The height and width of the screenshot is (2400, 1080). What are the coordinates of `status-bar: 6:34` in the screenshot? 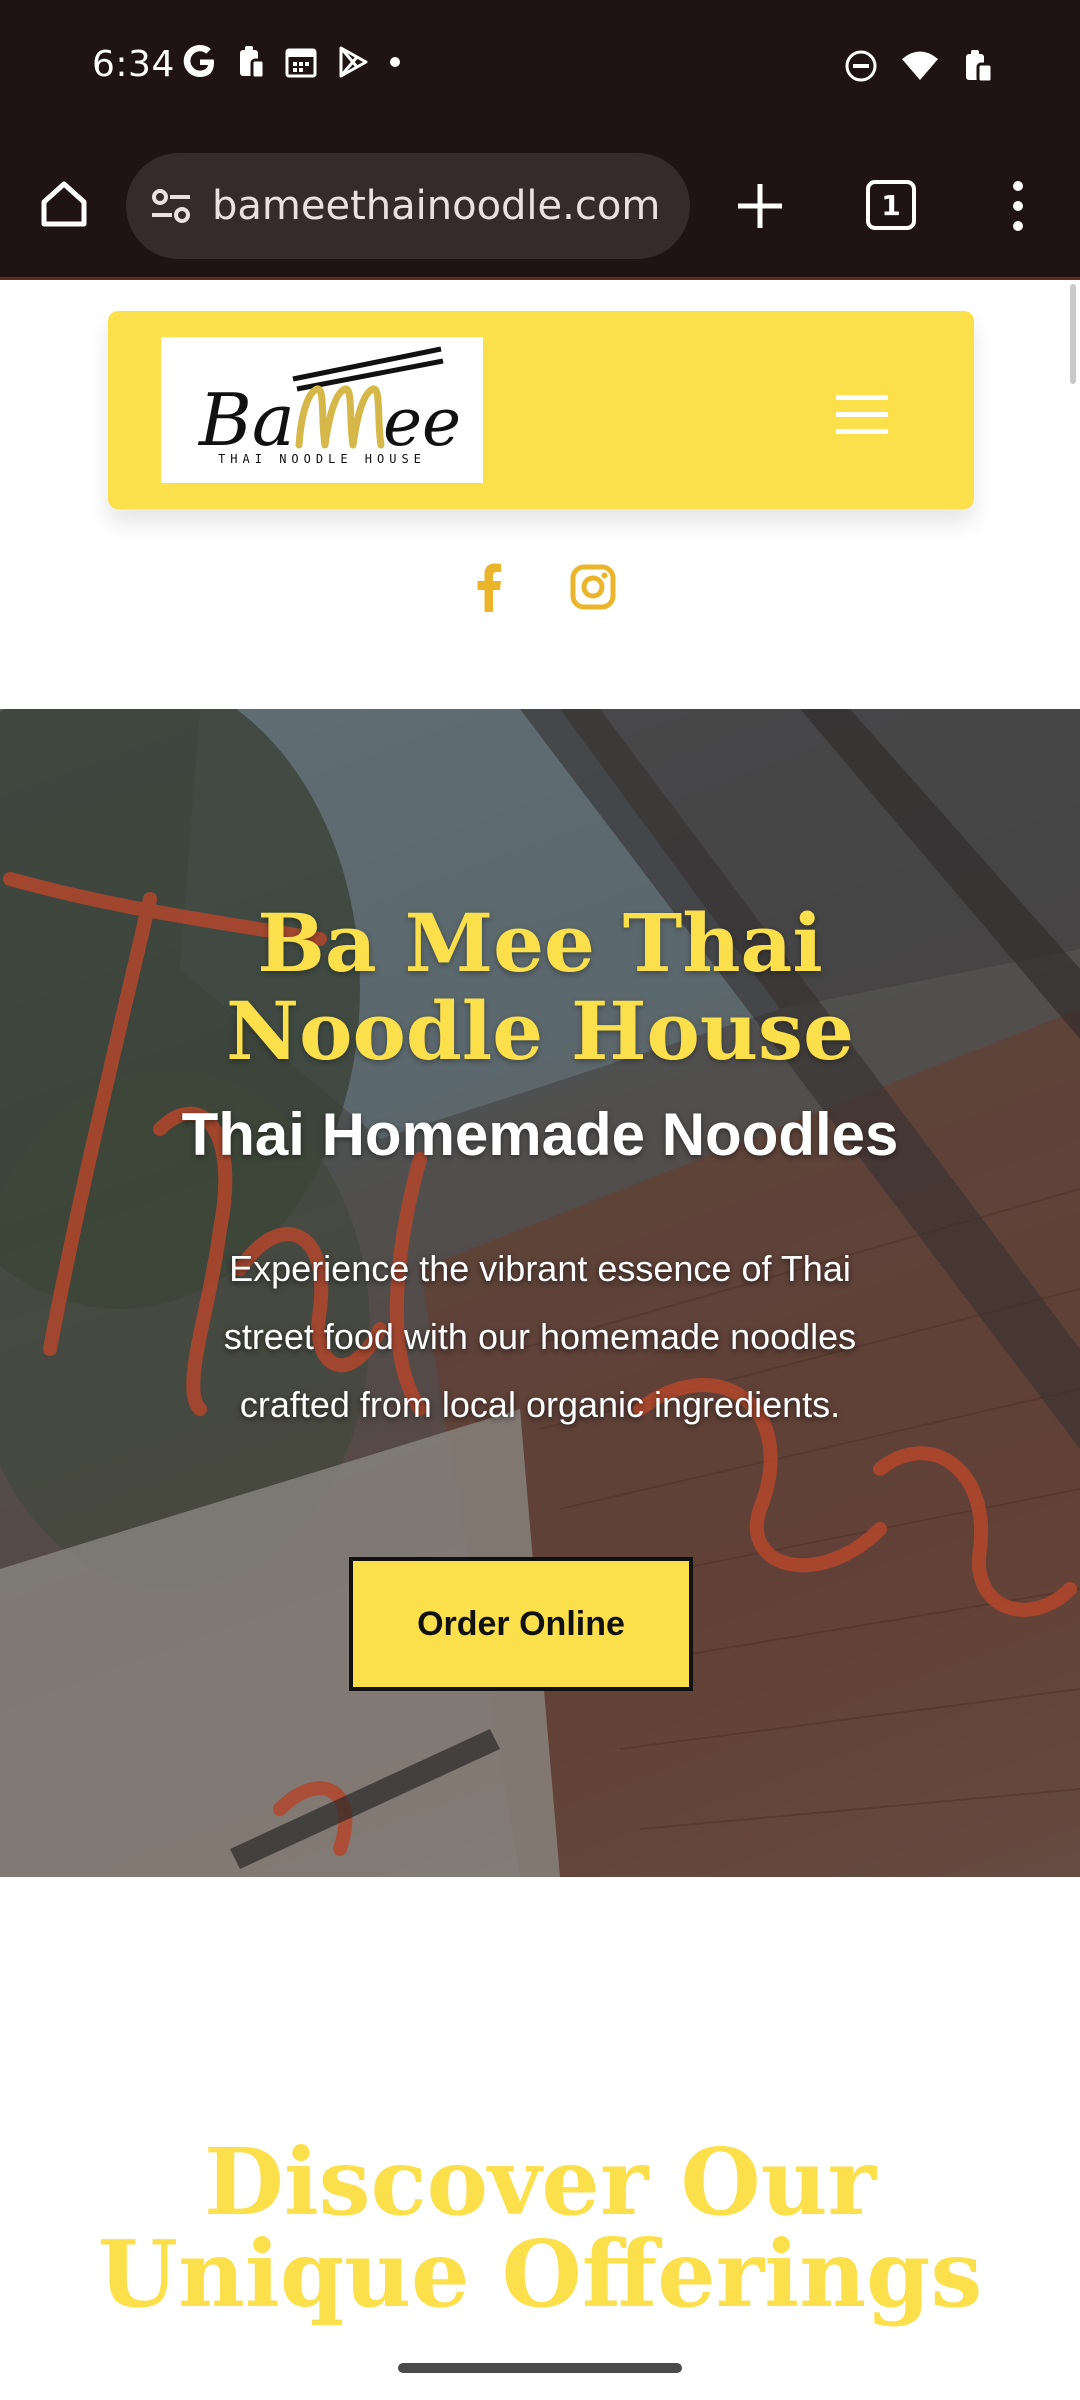 It's located at (540, 68).